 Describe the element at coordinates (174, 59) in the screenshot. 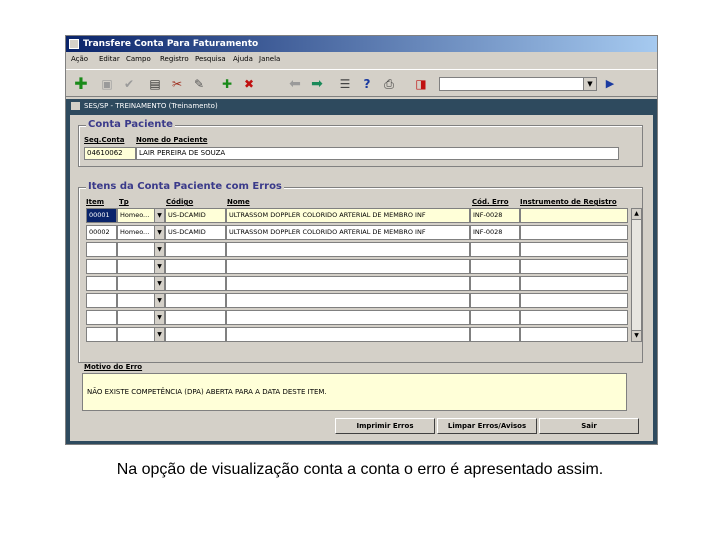

I see `menu-registro: Registro` at that location.